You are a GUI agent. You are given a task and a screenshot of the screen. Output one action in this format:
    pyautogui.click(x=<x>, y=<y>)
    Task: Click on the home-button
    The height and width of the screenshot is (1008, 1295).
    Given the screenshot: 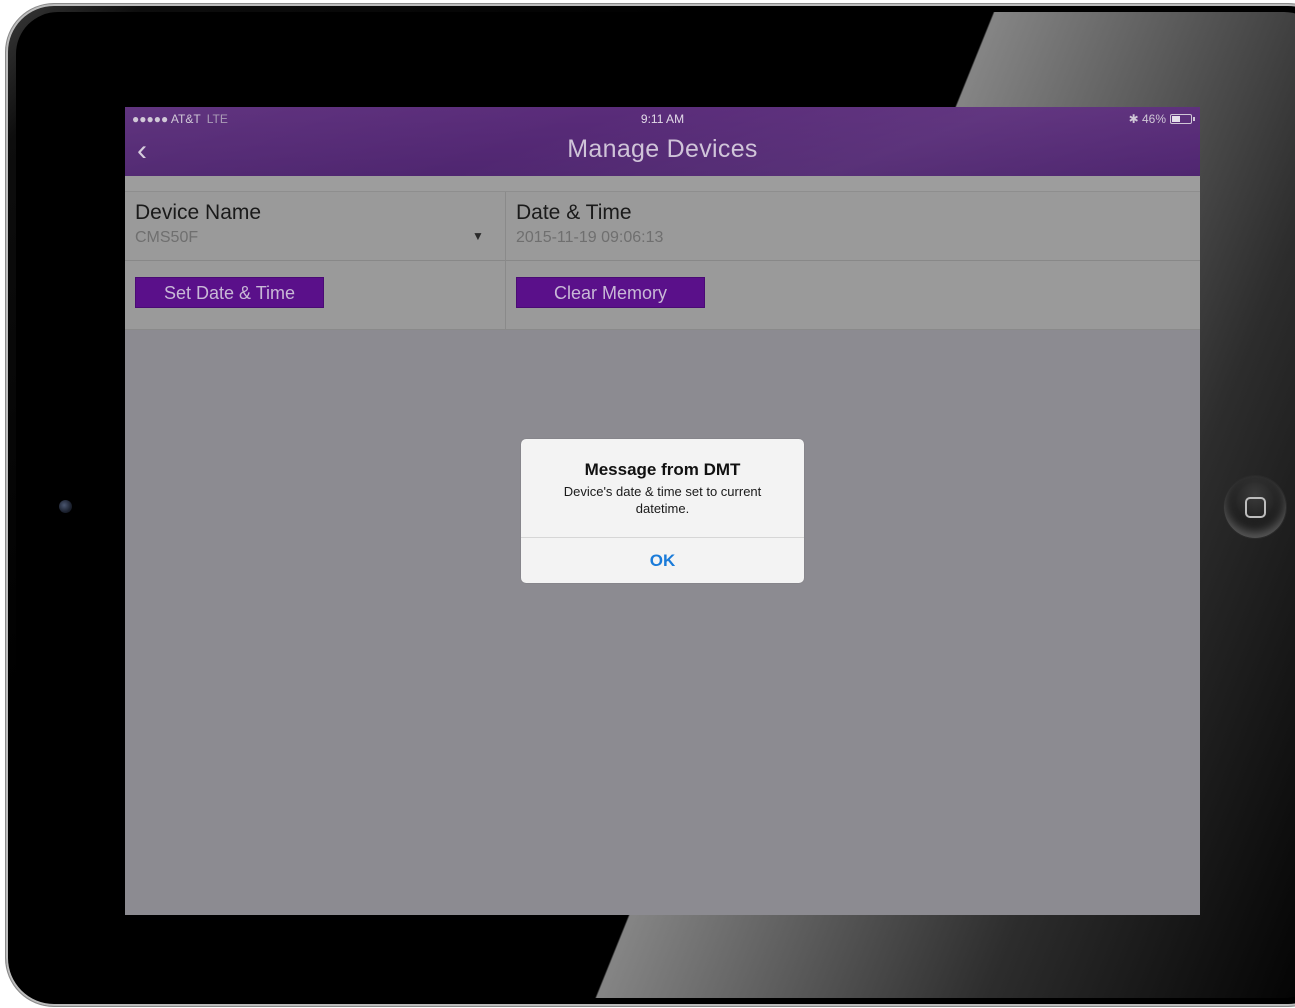 What is the action you would take?
    pyautogui.click(x=1255, y=507)
    